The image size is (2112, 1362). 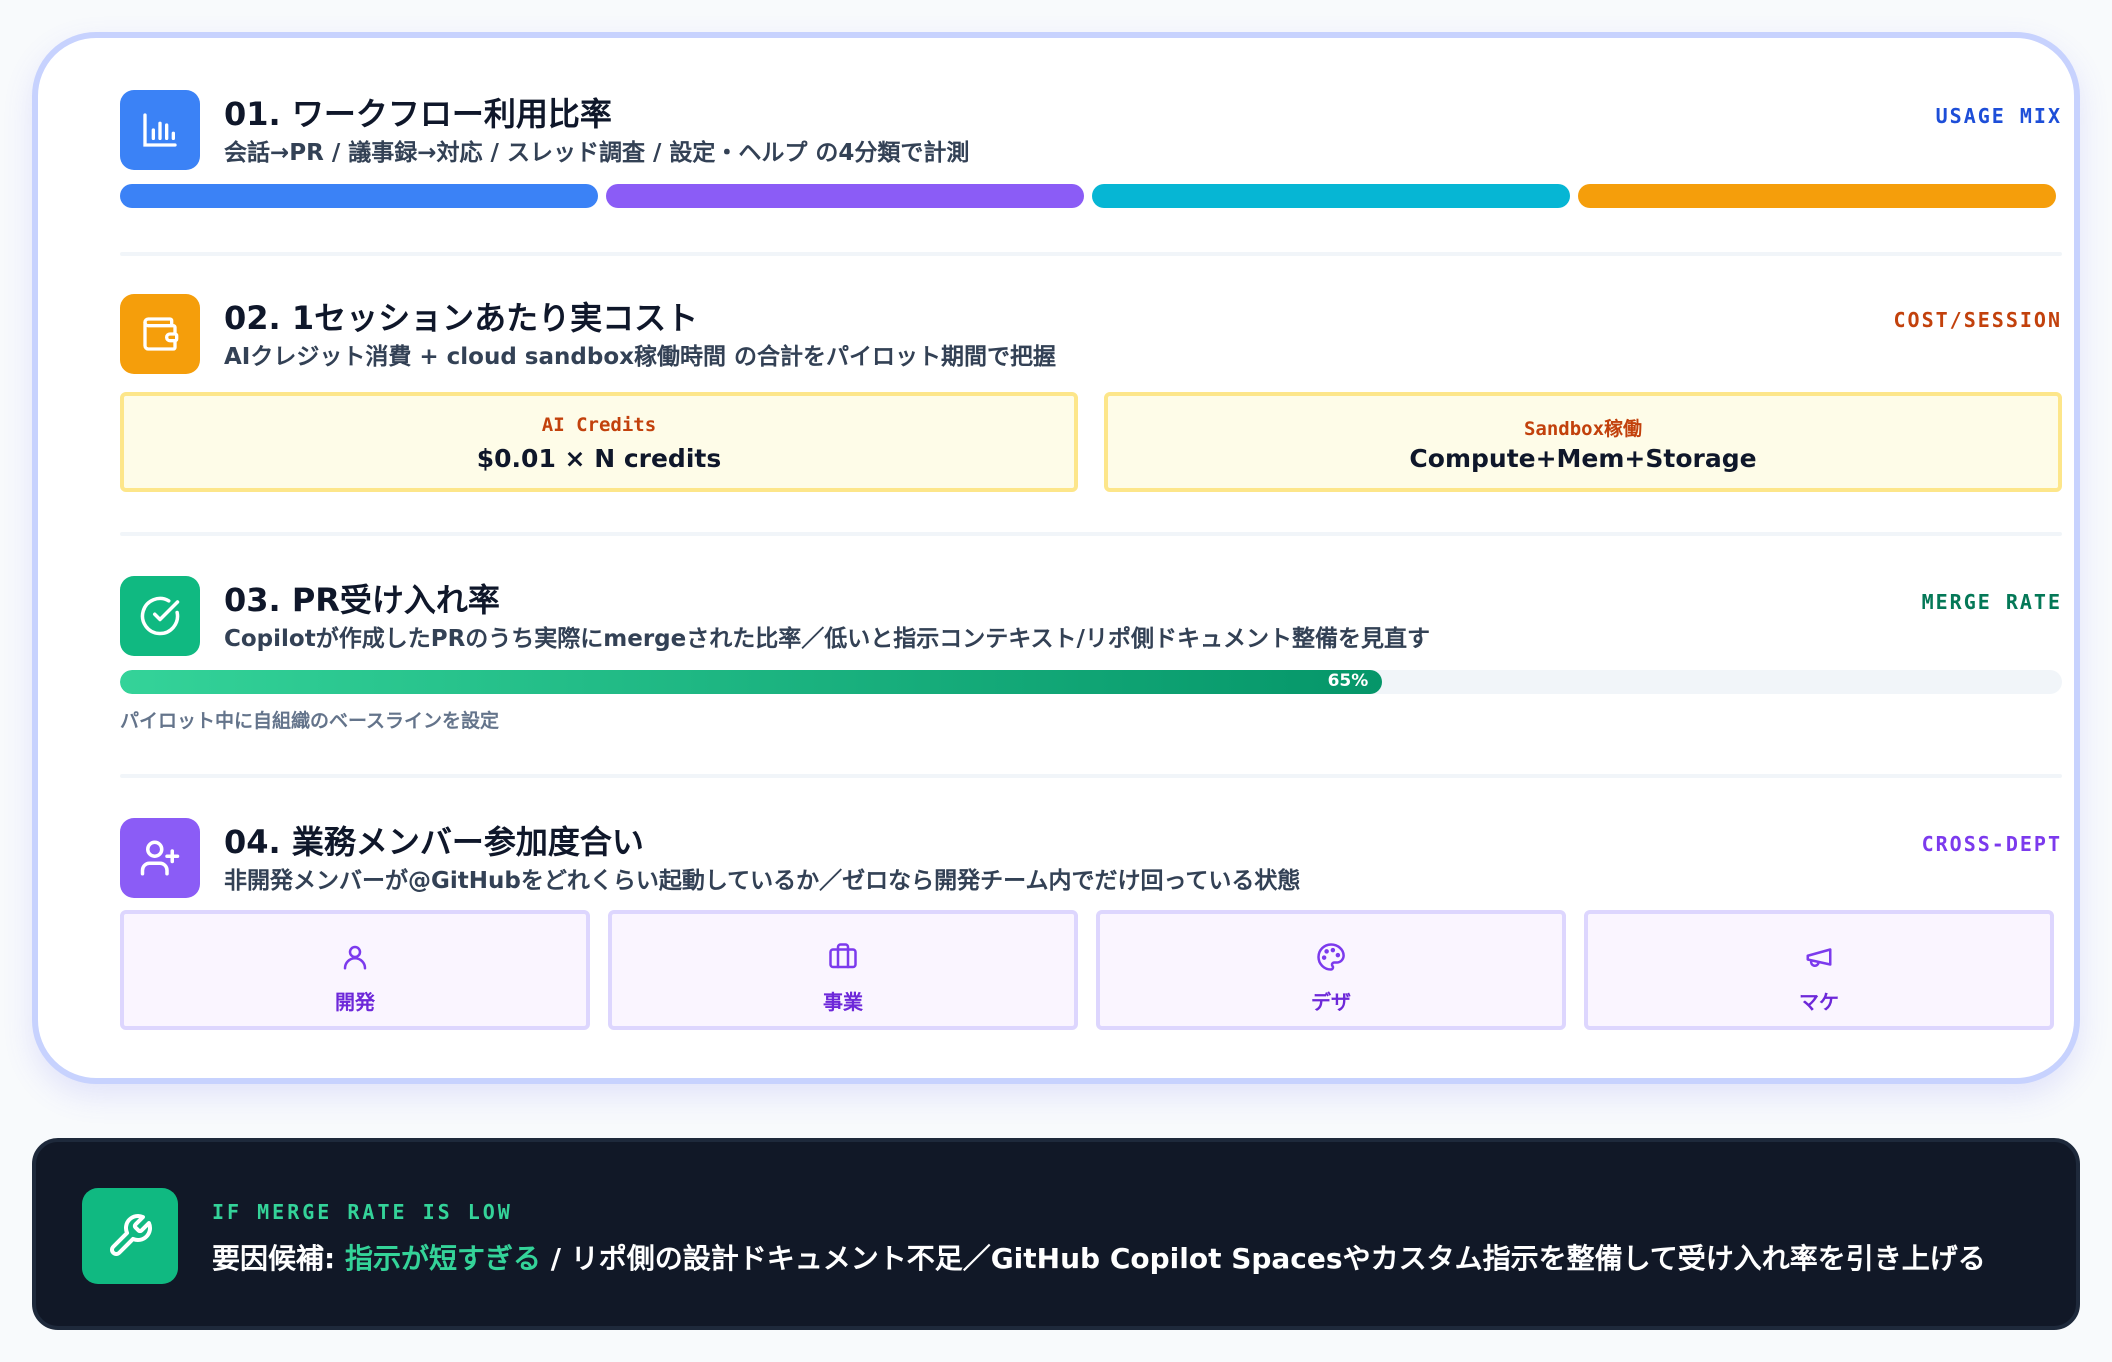 I want to click on tip-eyebrow: IF MERGE RATE IS LOW, so click(x=362, y=1212).